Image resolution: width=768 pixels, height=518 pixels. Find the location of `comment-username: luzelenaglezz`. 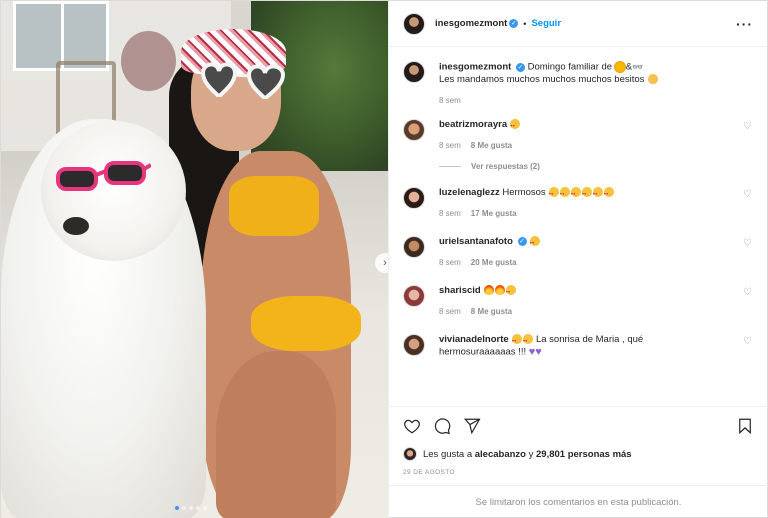

comment-username: luzelenaglezz is located at coordinates (469, 192).